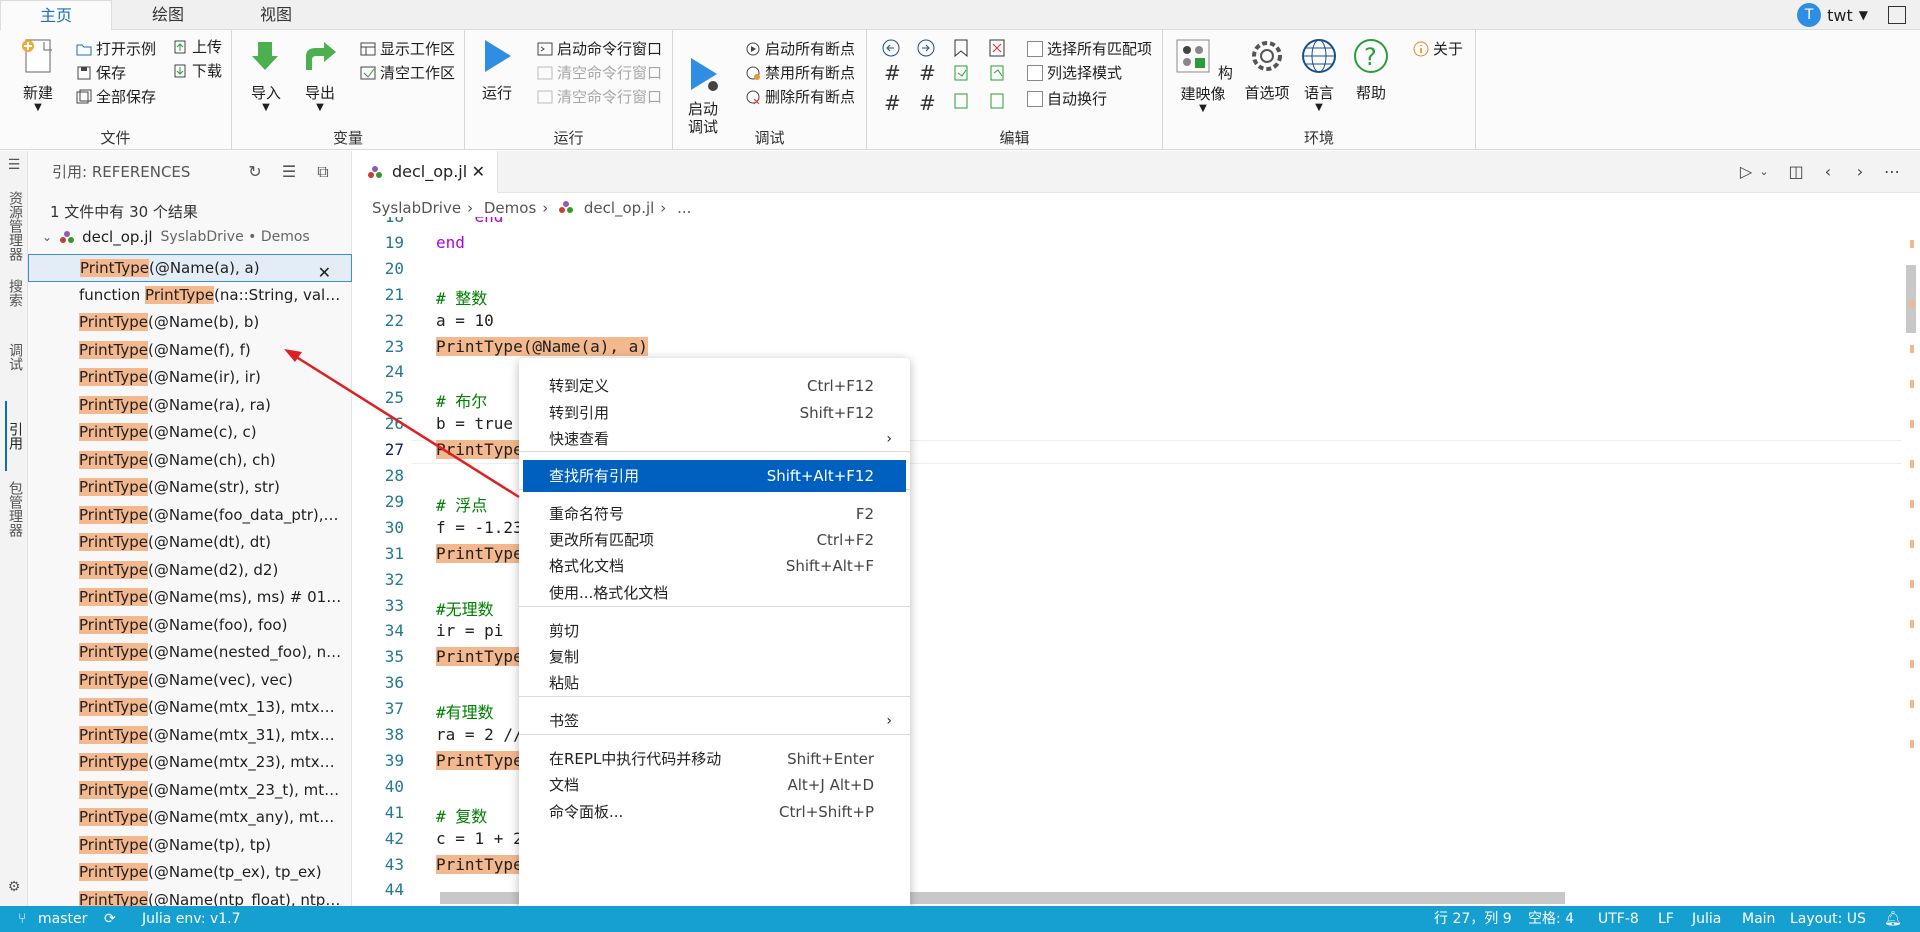 Image resolution: width=1920 pixels, height=932 pixels. I want to click on reference-item: PrintType(@Name(d2), d2), so click(190, 571).